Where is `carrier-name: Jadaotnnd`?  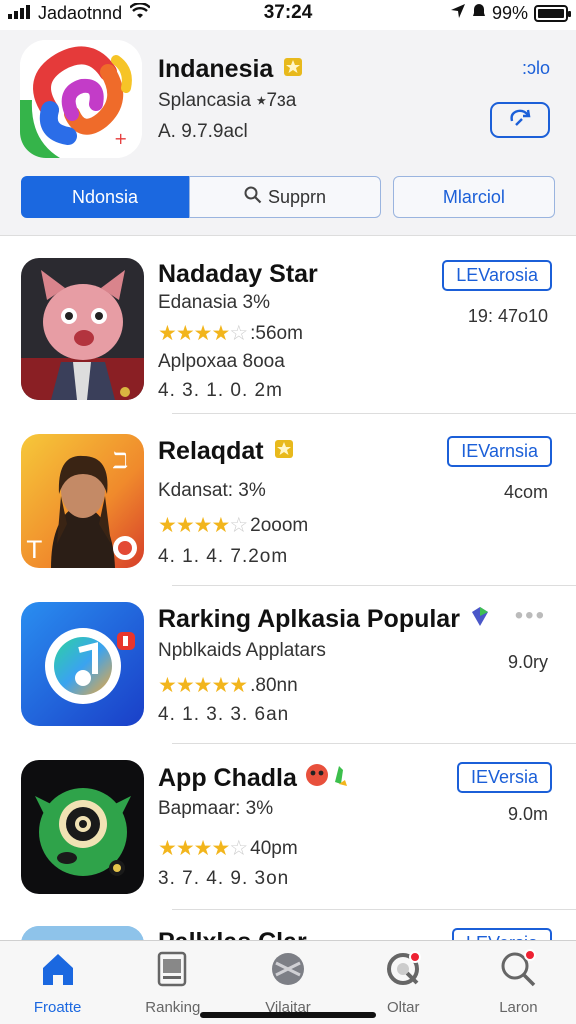
carrier-name: Jadaotnnd is located at coordinates (80, 12).